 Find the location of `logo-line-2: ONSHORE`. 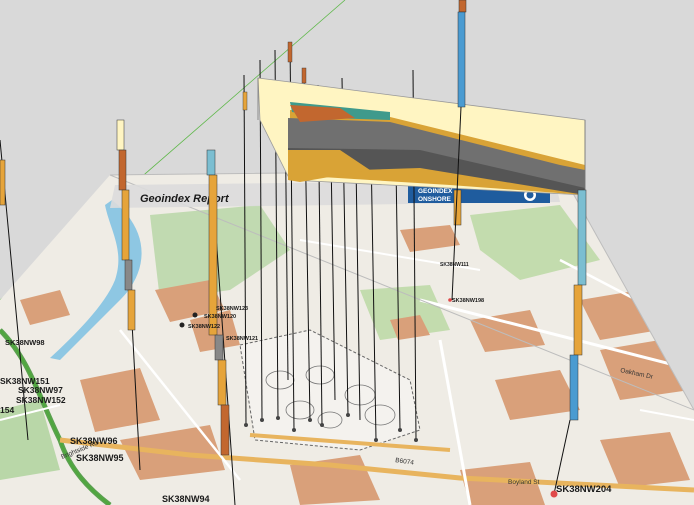

logo-line-2: ONSHORE is located at coordinates (435, 199).